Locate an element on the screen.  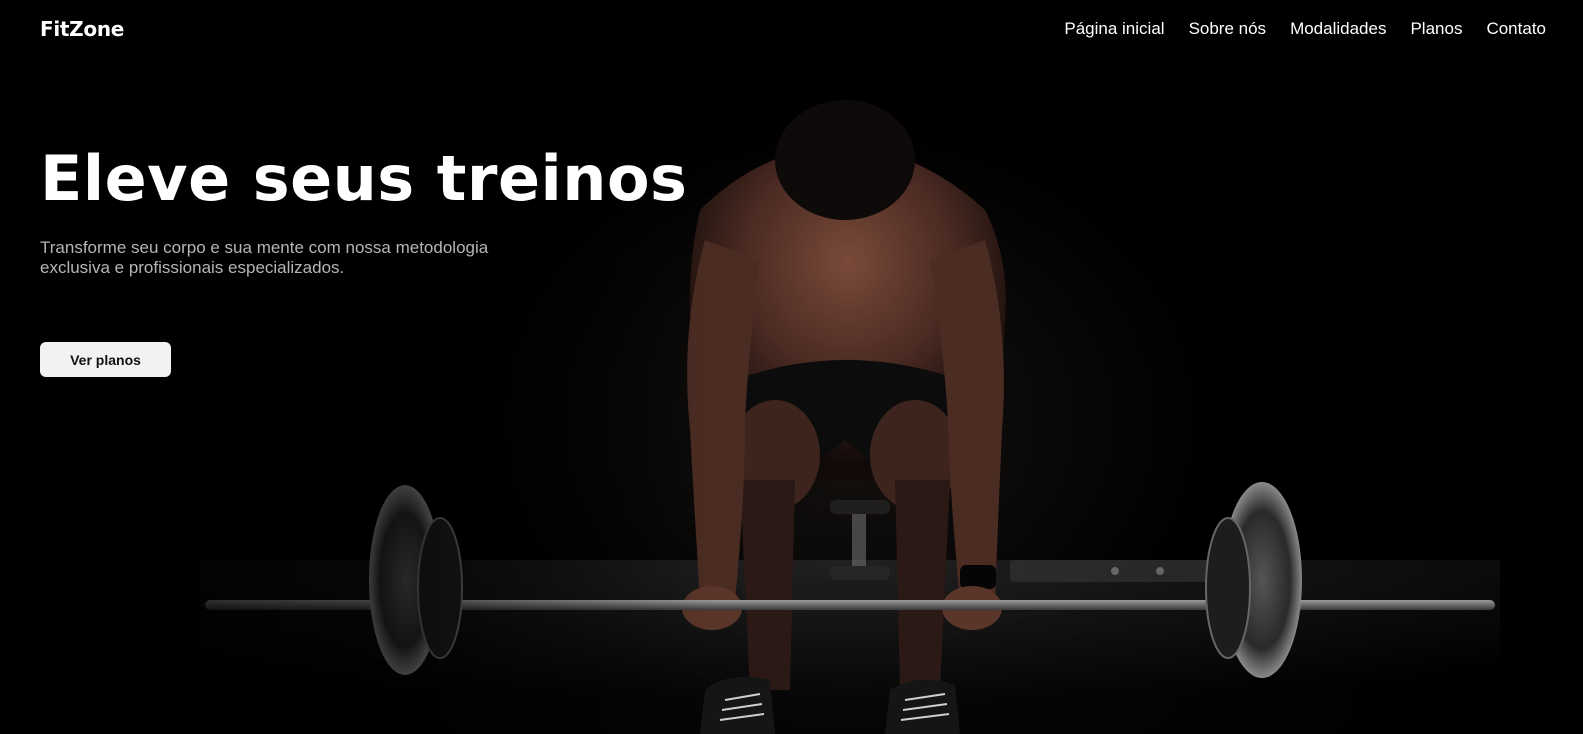
nav-item-sobre-nos: Sobre nós is located at coordinates (1228, 29).